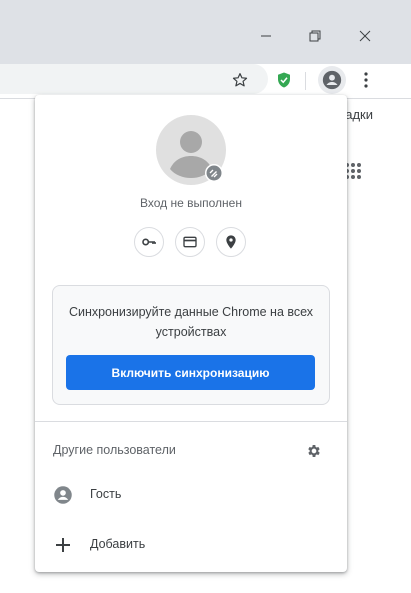 This screenshot has height=593, width=411. I want to click on close-window-button, so click(365, 36).